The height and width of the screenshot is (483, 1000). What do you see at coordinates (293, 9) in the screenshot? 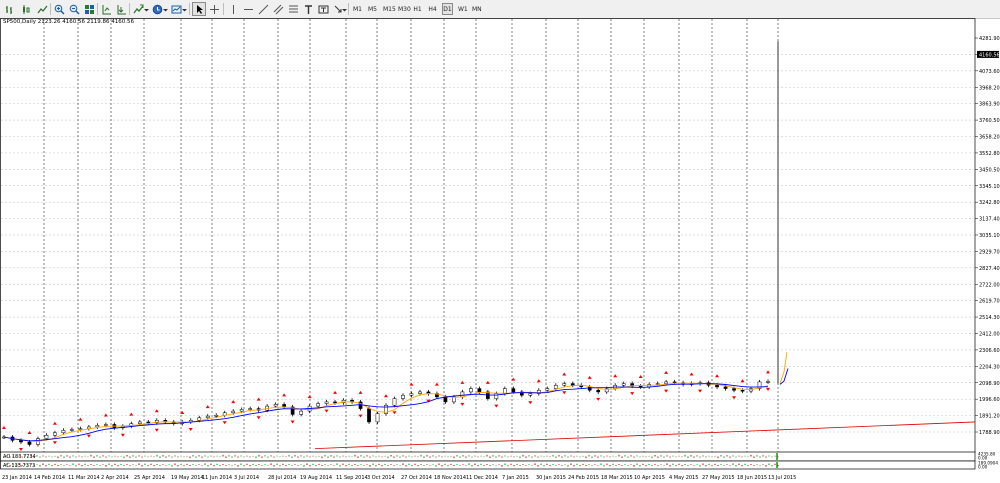
I see `fibonacci-icon` at bounding box center [293, 9].